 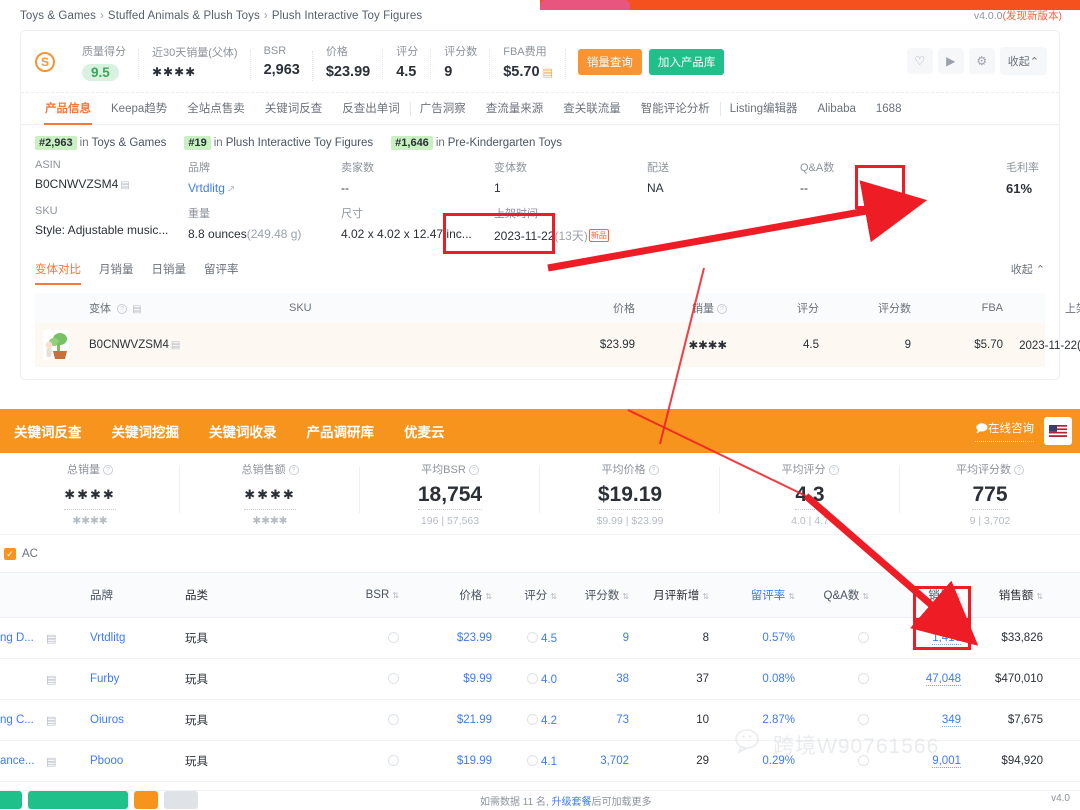 I want to click on tab-all-site-sales: 全站点售卖, so click(x=216, y=109).